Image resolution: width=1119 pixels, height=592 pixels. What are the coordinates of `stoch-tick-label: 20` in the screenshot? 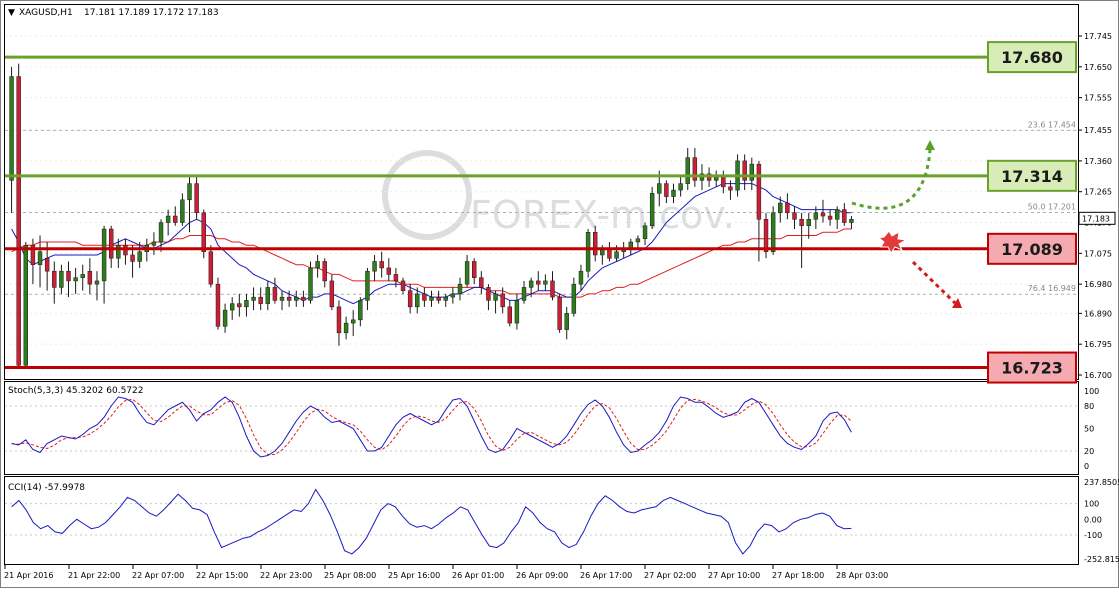 It's located at (1089, 451).